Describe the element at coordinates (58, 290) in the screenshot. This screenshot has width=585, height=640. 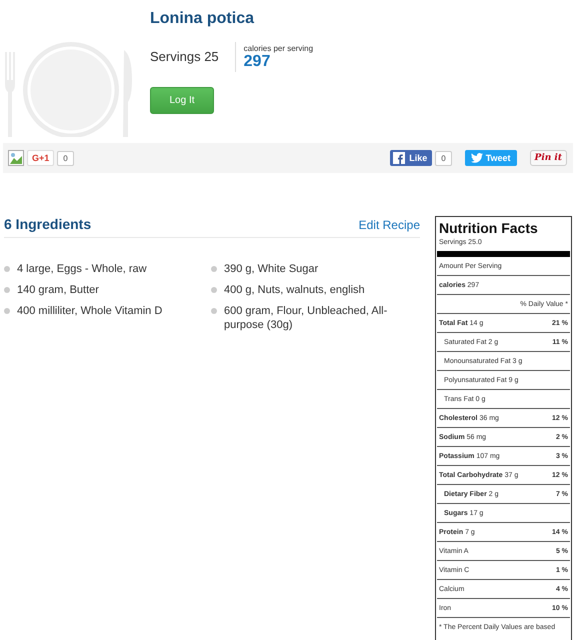
I see `ingredient-item: 140 gram, Butter` at that location.